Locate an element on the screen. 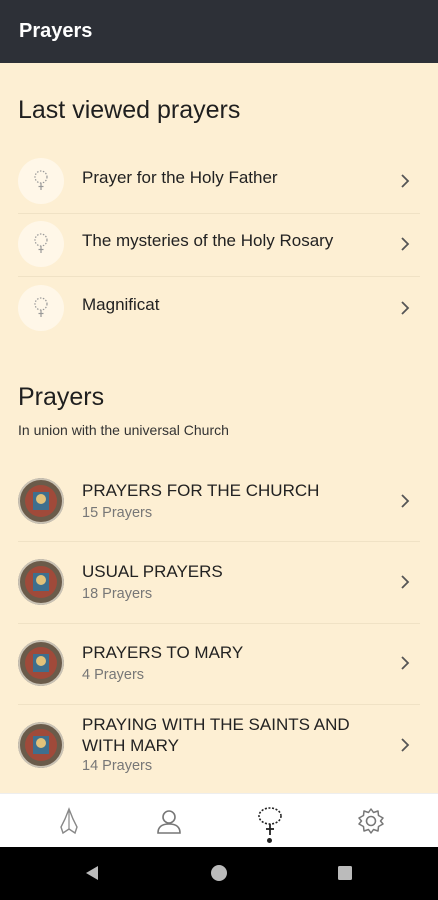 This screenshot has width=438, height=900. category-count: 4 Prayers is located at coordinates (113, 675).